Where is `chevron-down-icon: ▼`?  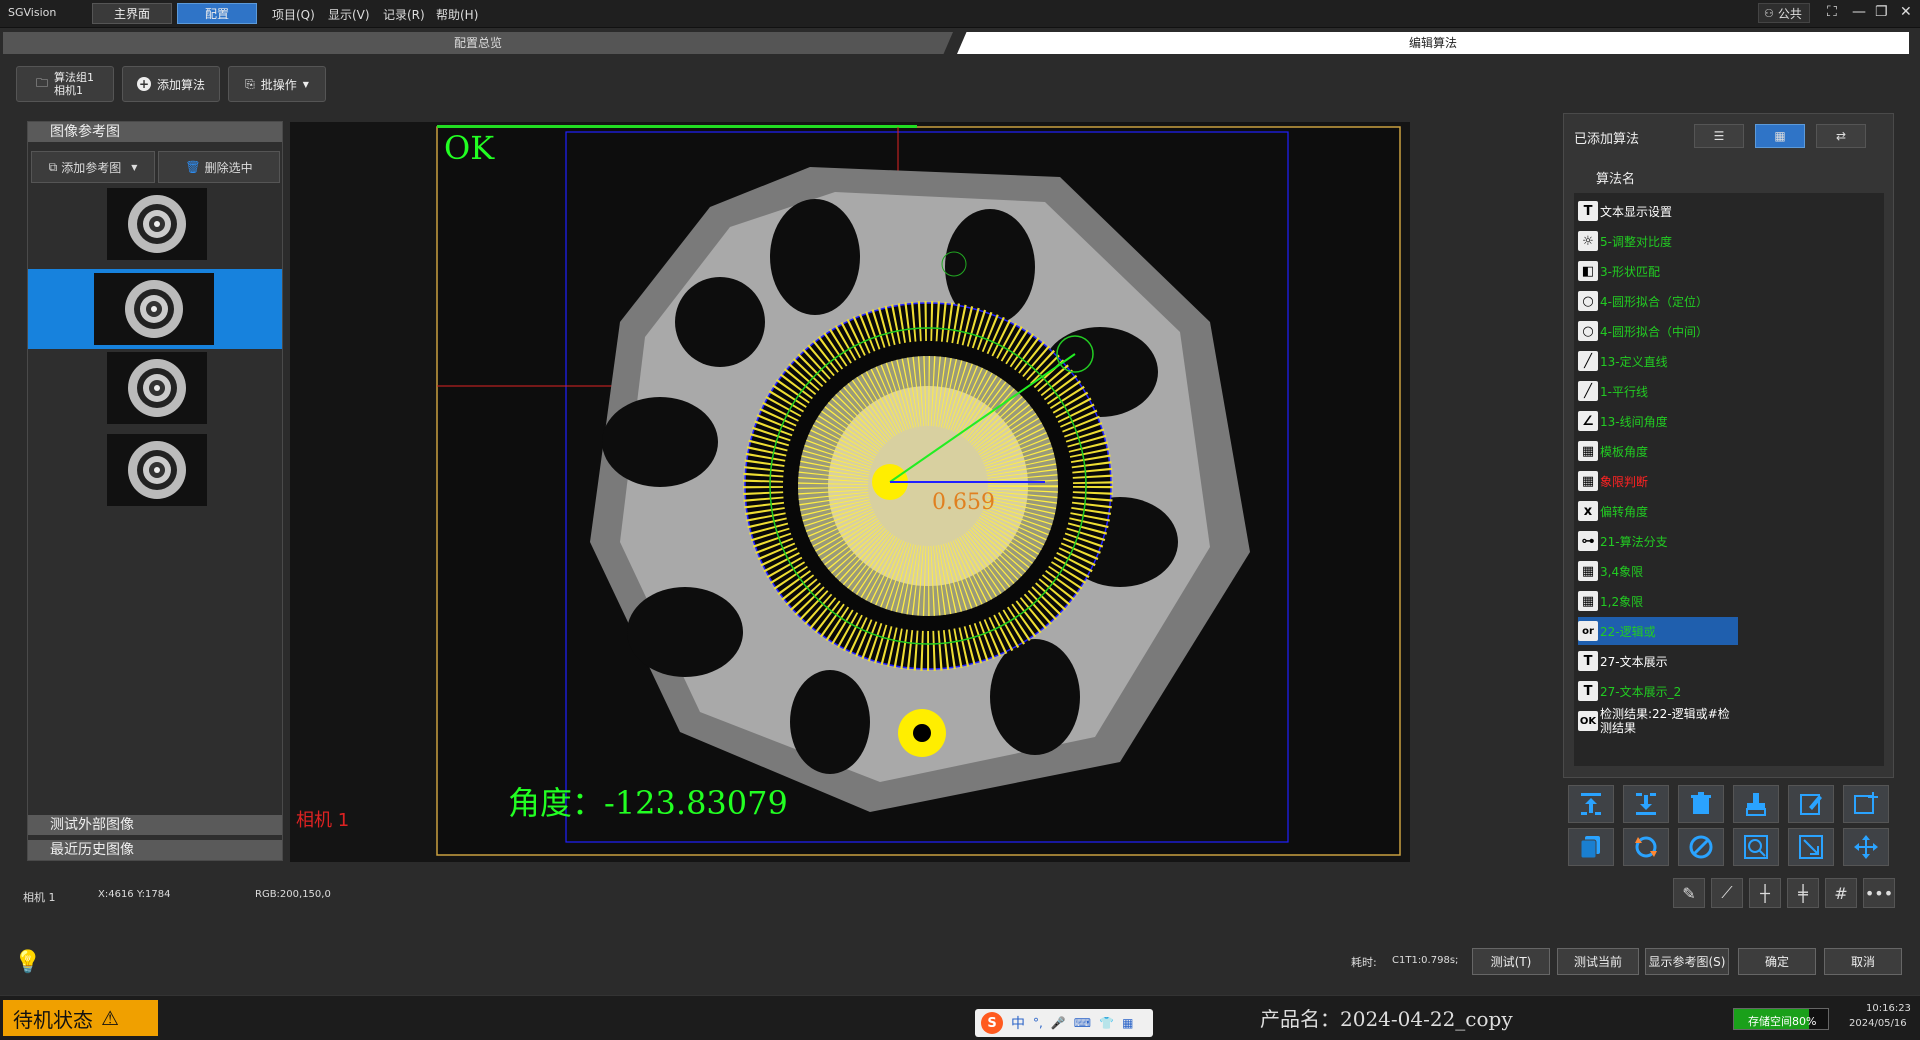
chevron-down-icon: ▼ is located at coordinates (305, 84).